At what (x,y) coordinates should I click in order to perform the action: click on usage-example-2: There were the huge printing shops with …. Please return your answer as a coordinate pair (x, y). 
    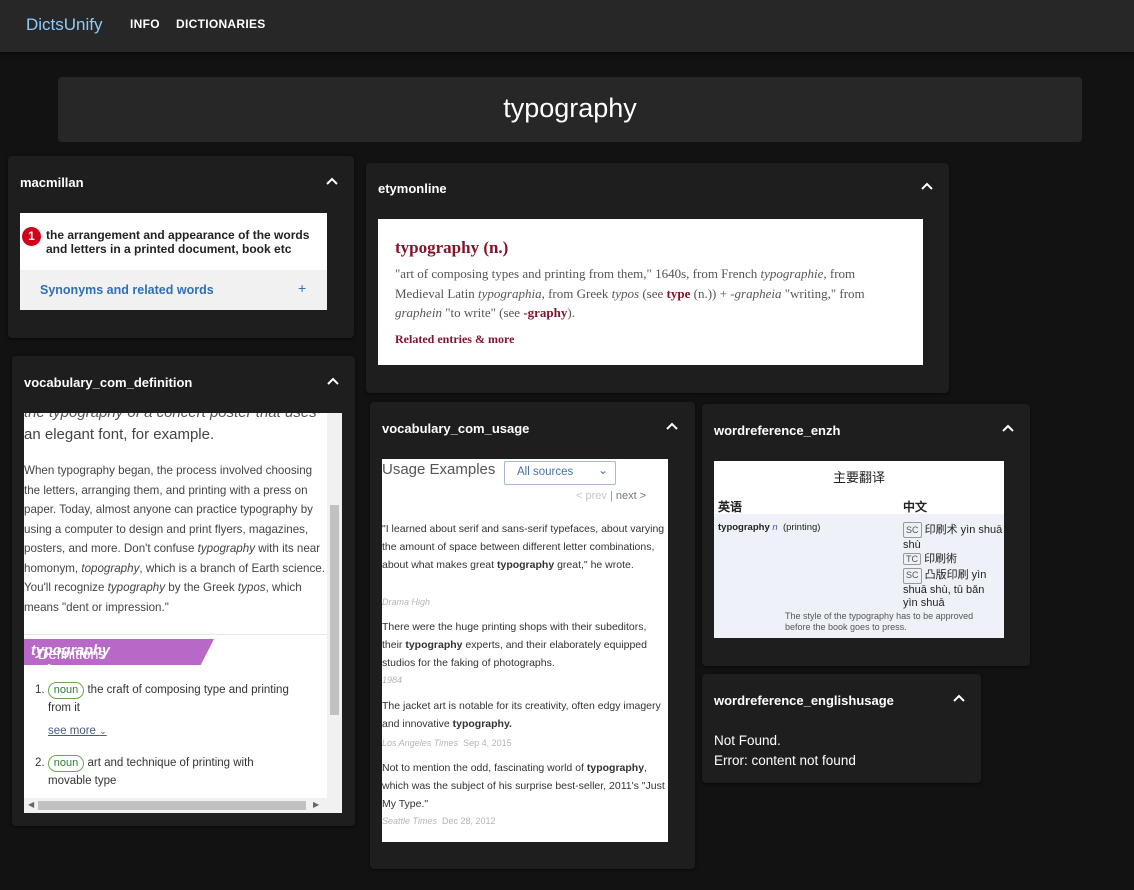
    Looking at the image, I should click on (514, 645).